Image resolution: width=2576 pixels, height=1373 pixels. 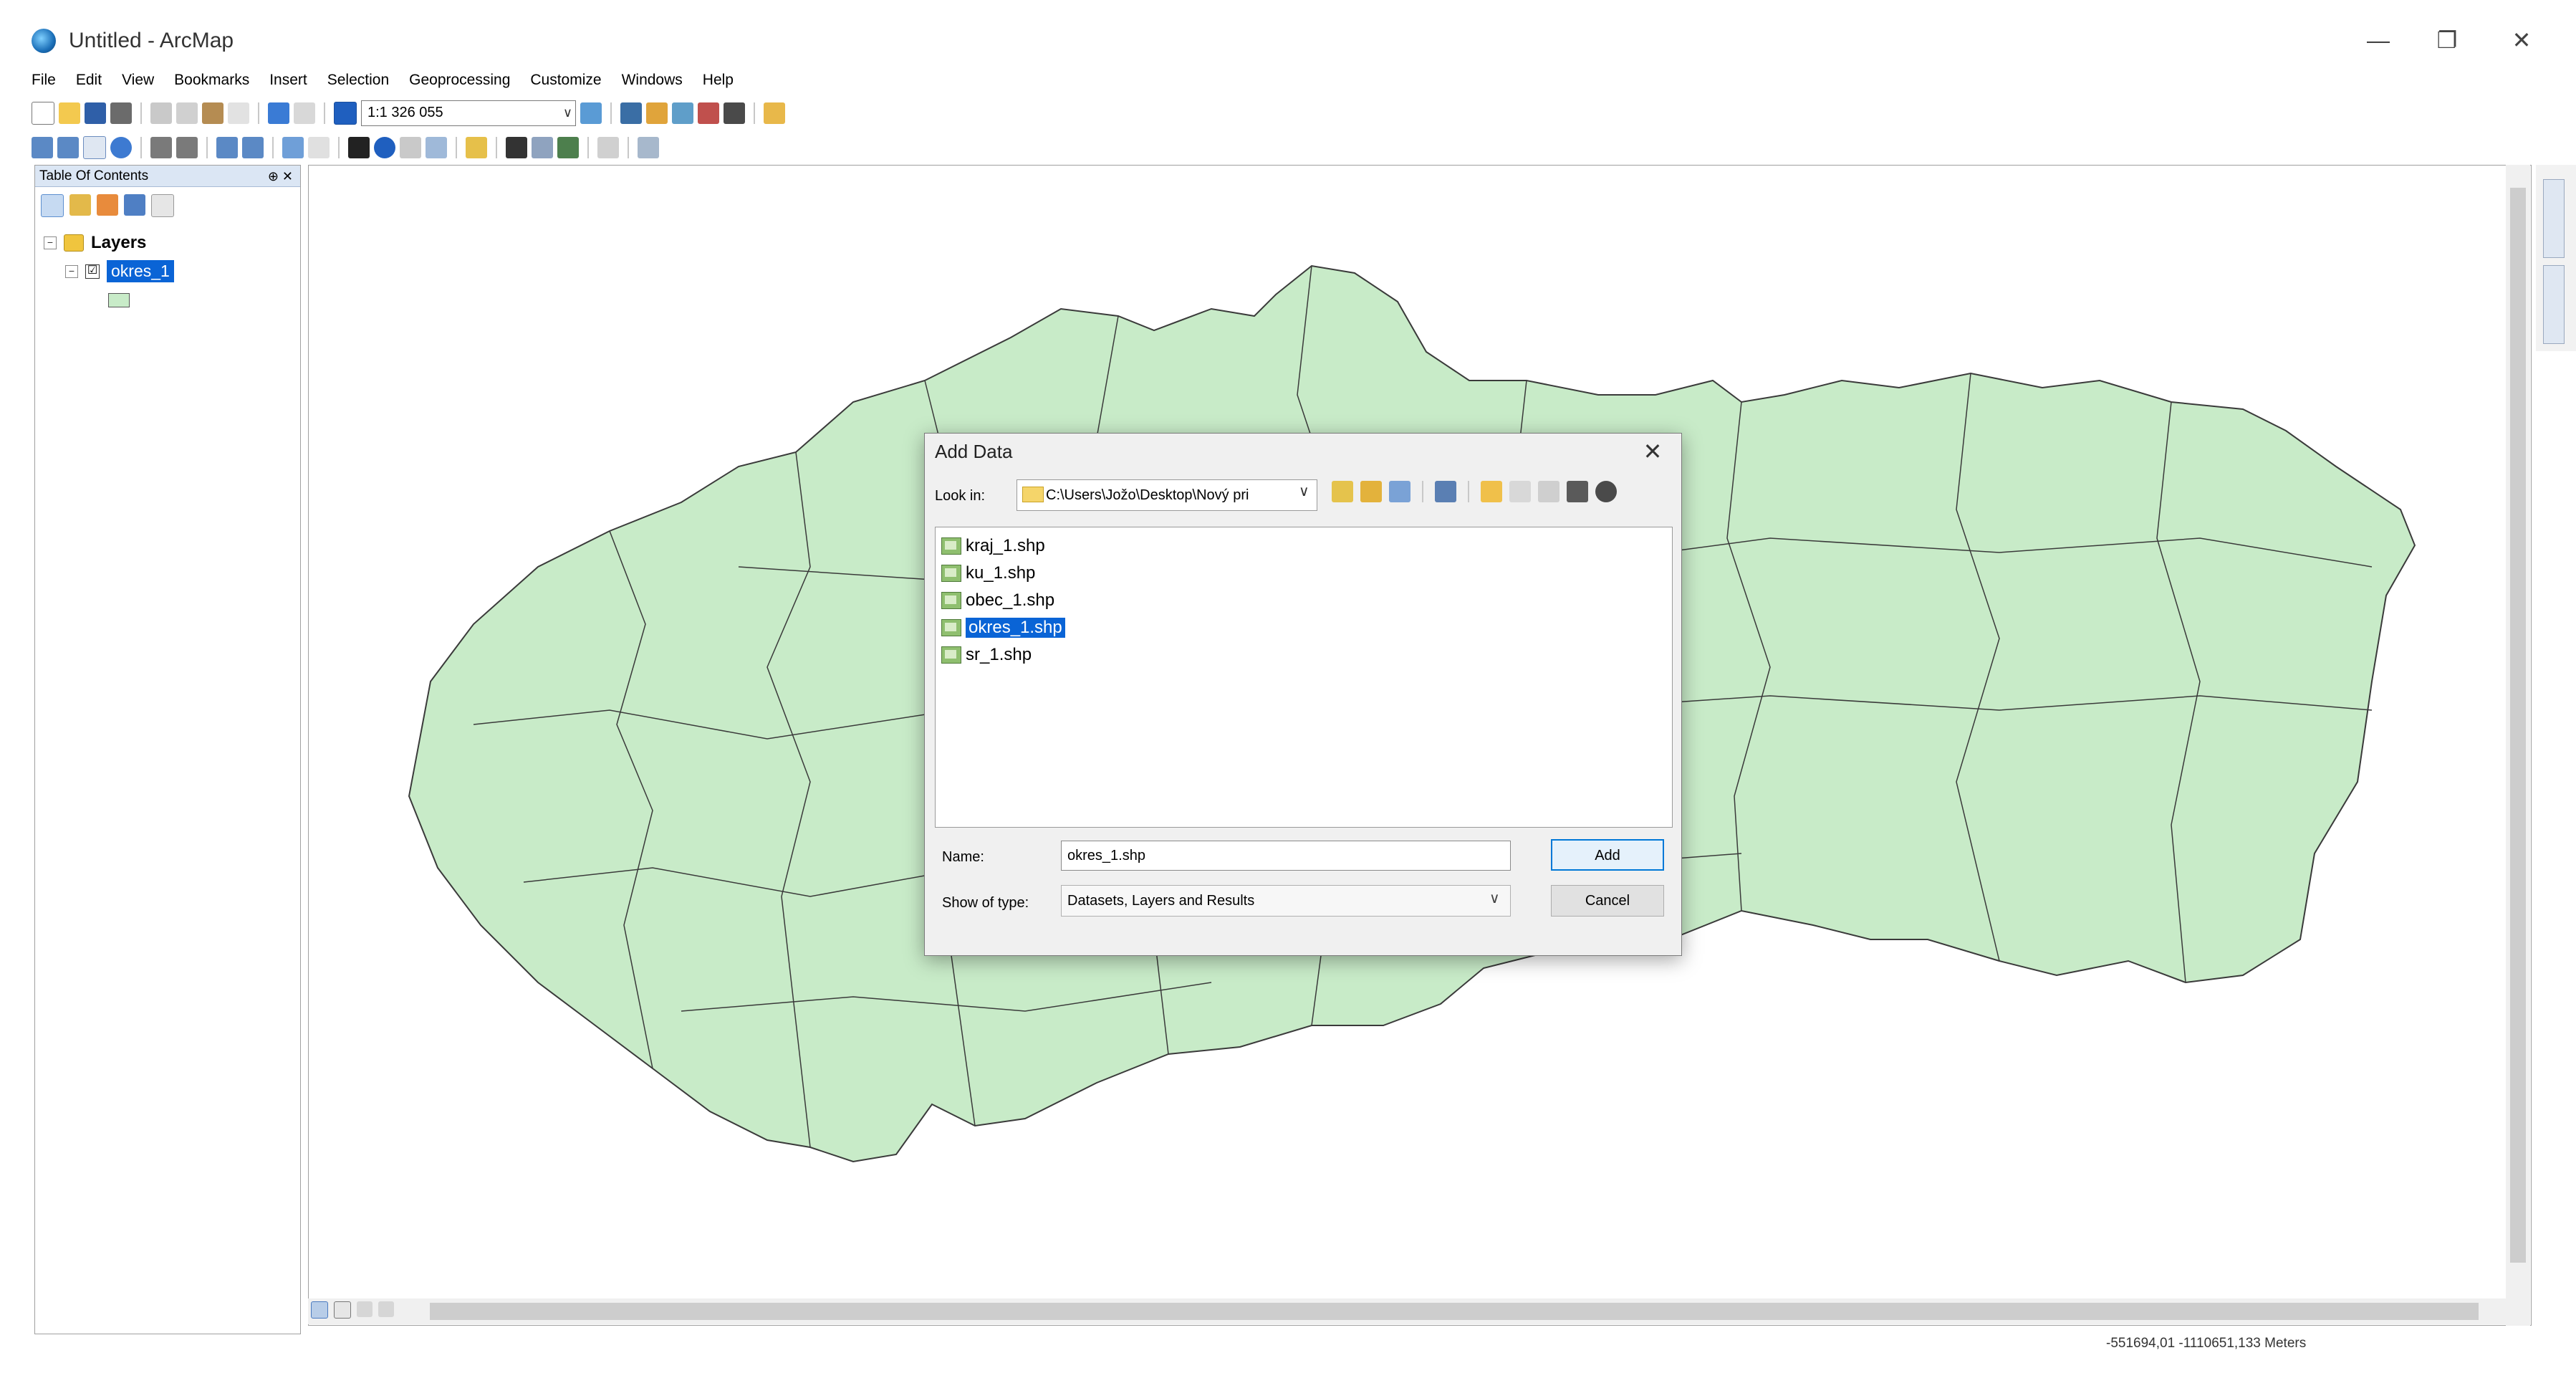 I want to click on look-in-dropdown: C:\Users\Jožo\Desktop\Nový pri, so click(x=1167, y=495).